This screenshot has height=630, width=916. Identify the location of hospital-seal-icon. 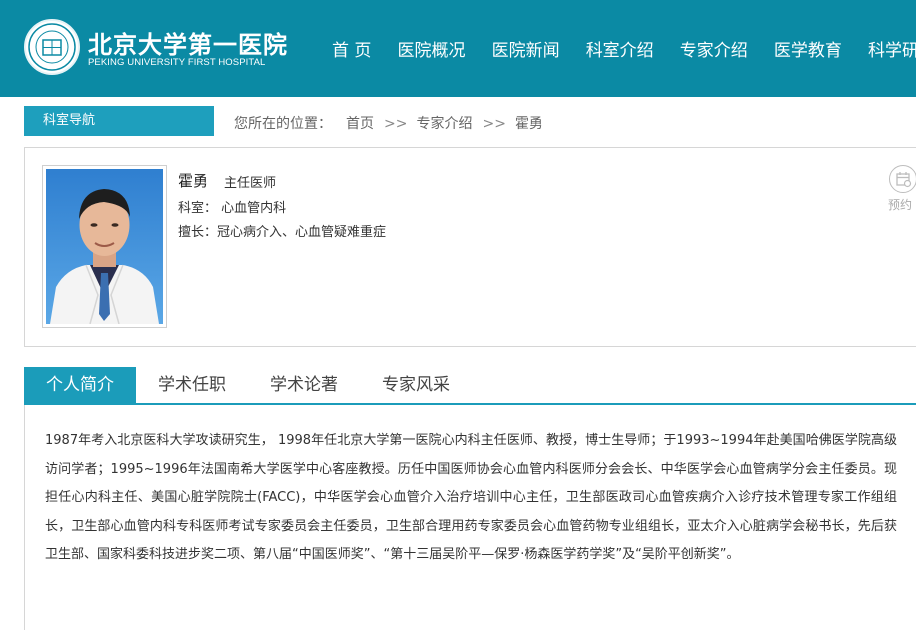
(52, 47).